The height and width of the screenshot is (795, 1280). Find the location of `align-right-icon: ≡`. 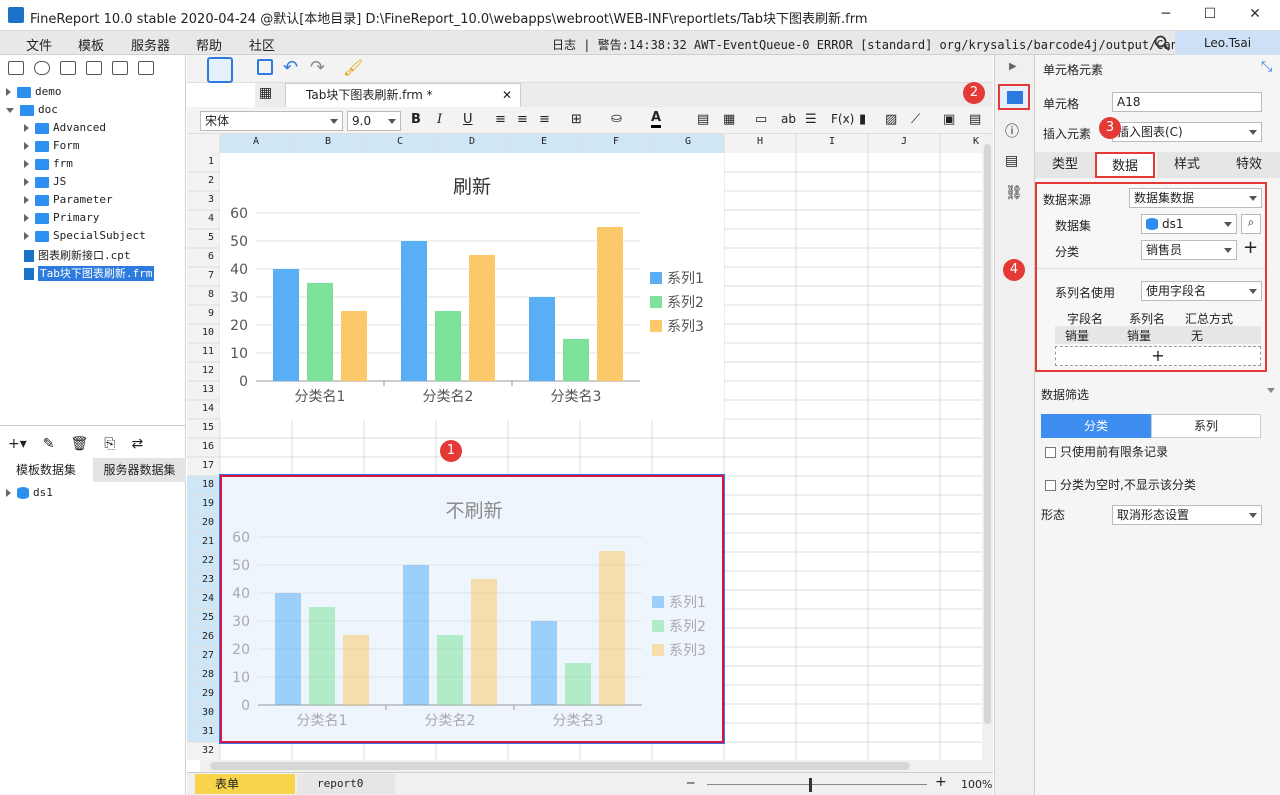

align-right-icon: ≡ is located at coordinates (544, 119).